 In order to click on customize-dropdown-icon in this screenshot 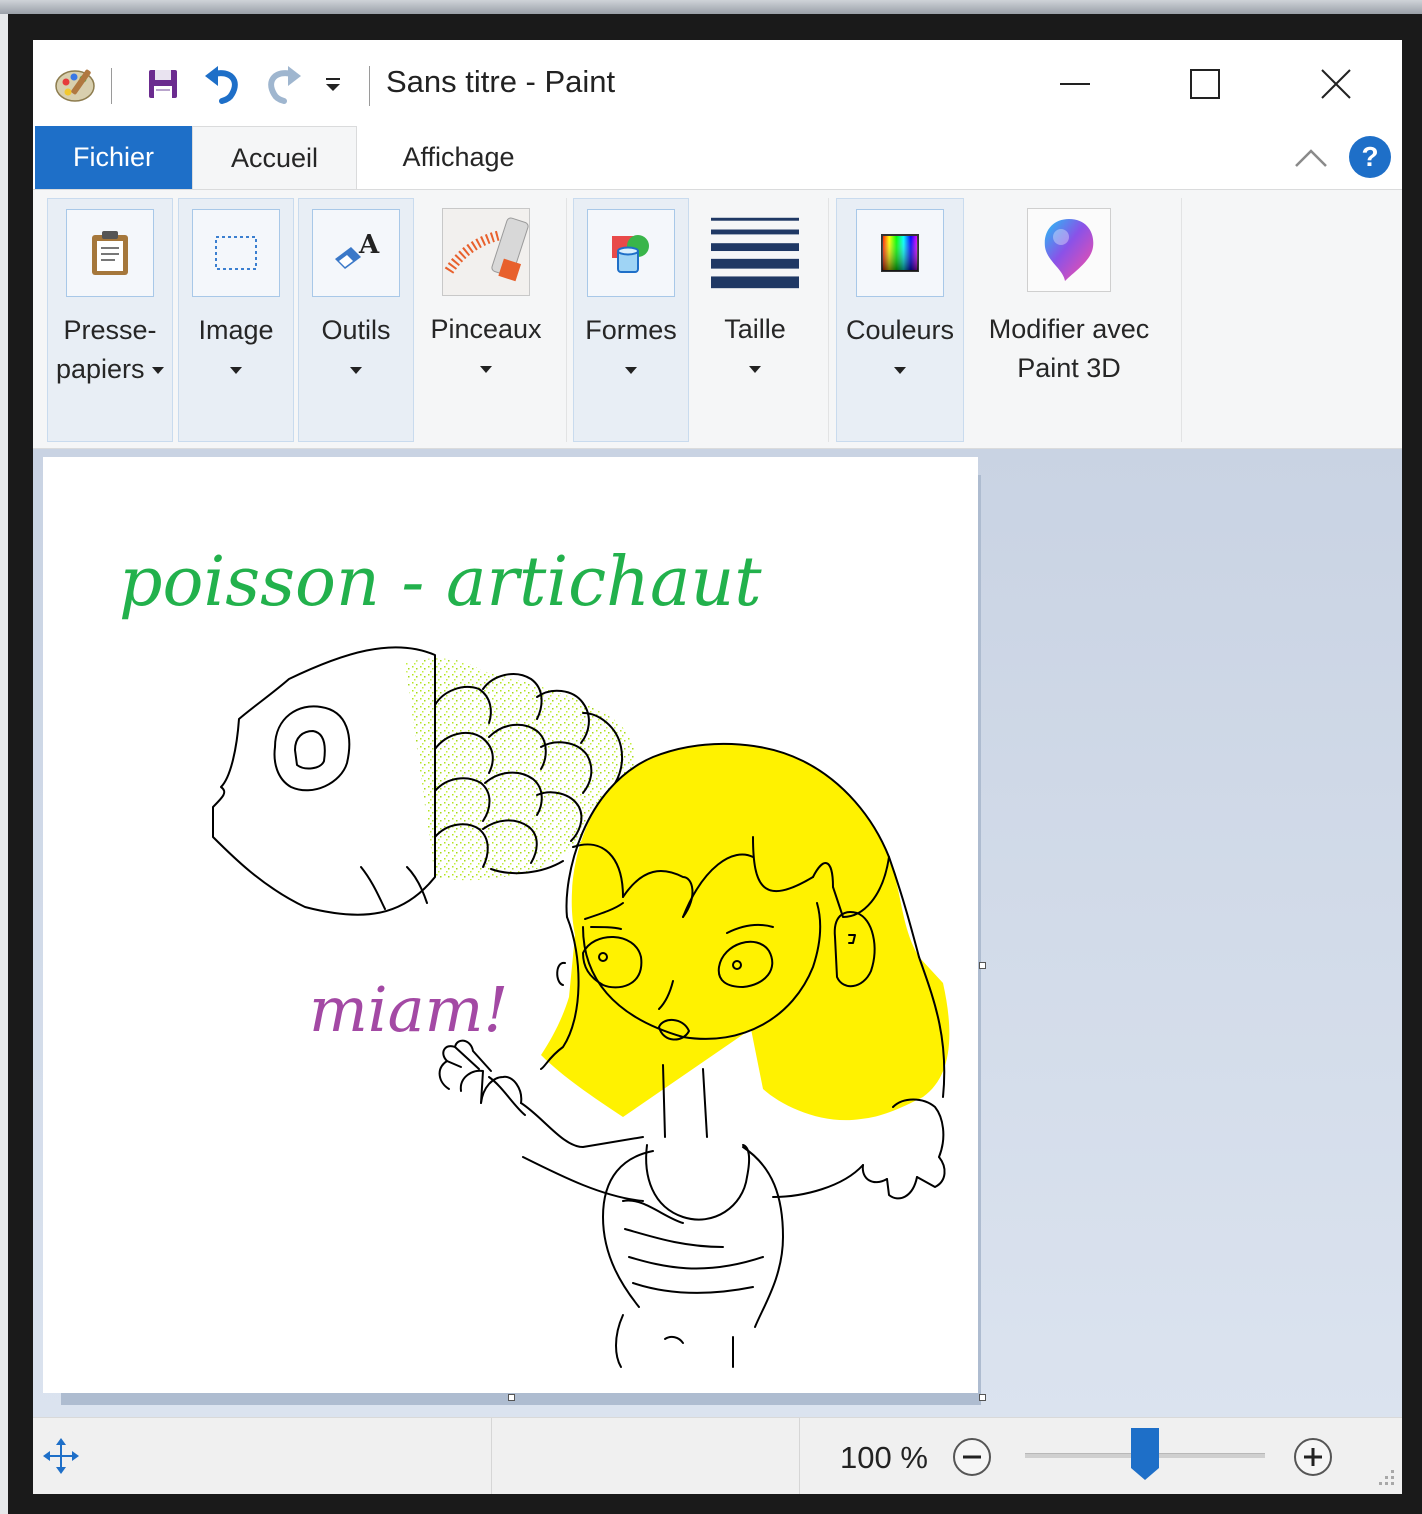, I will do `click(333, 84)`.